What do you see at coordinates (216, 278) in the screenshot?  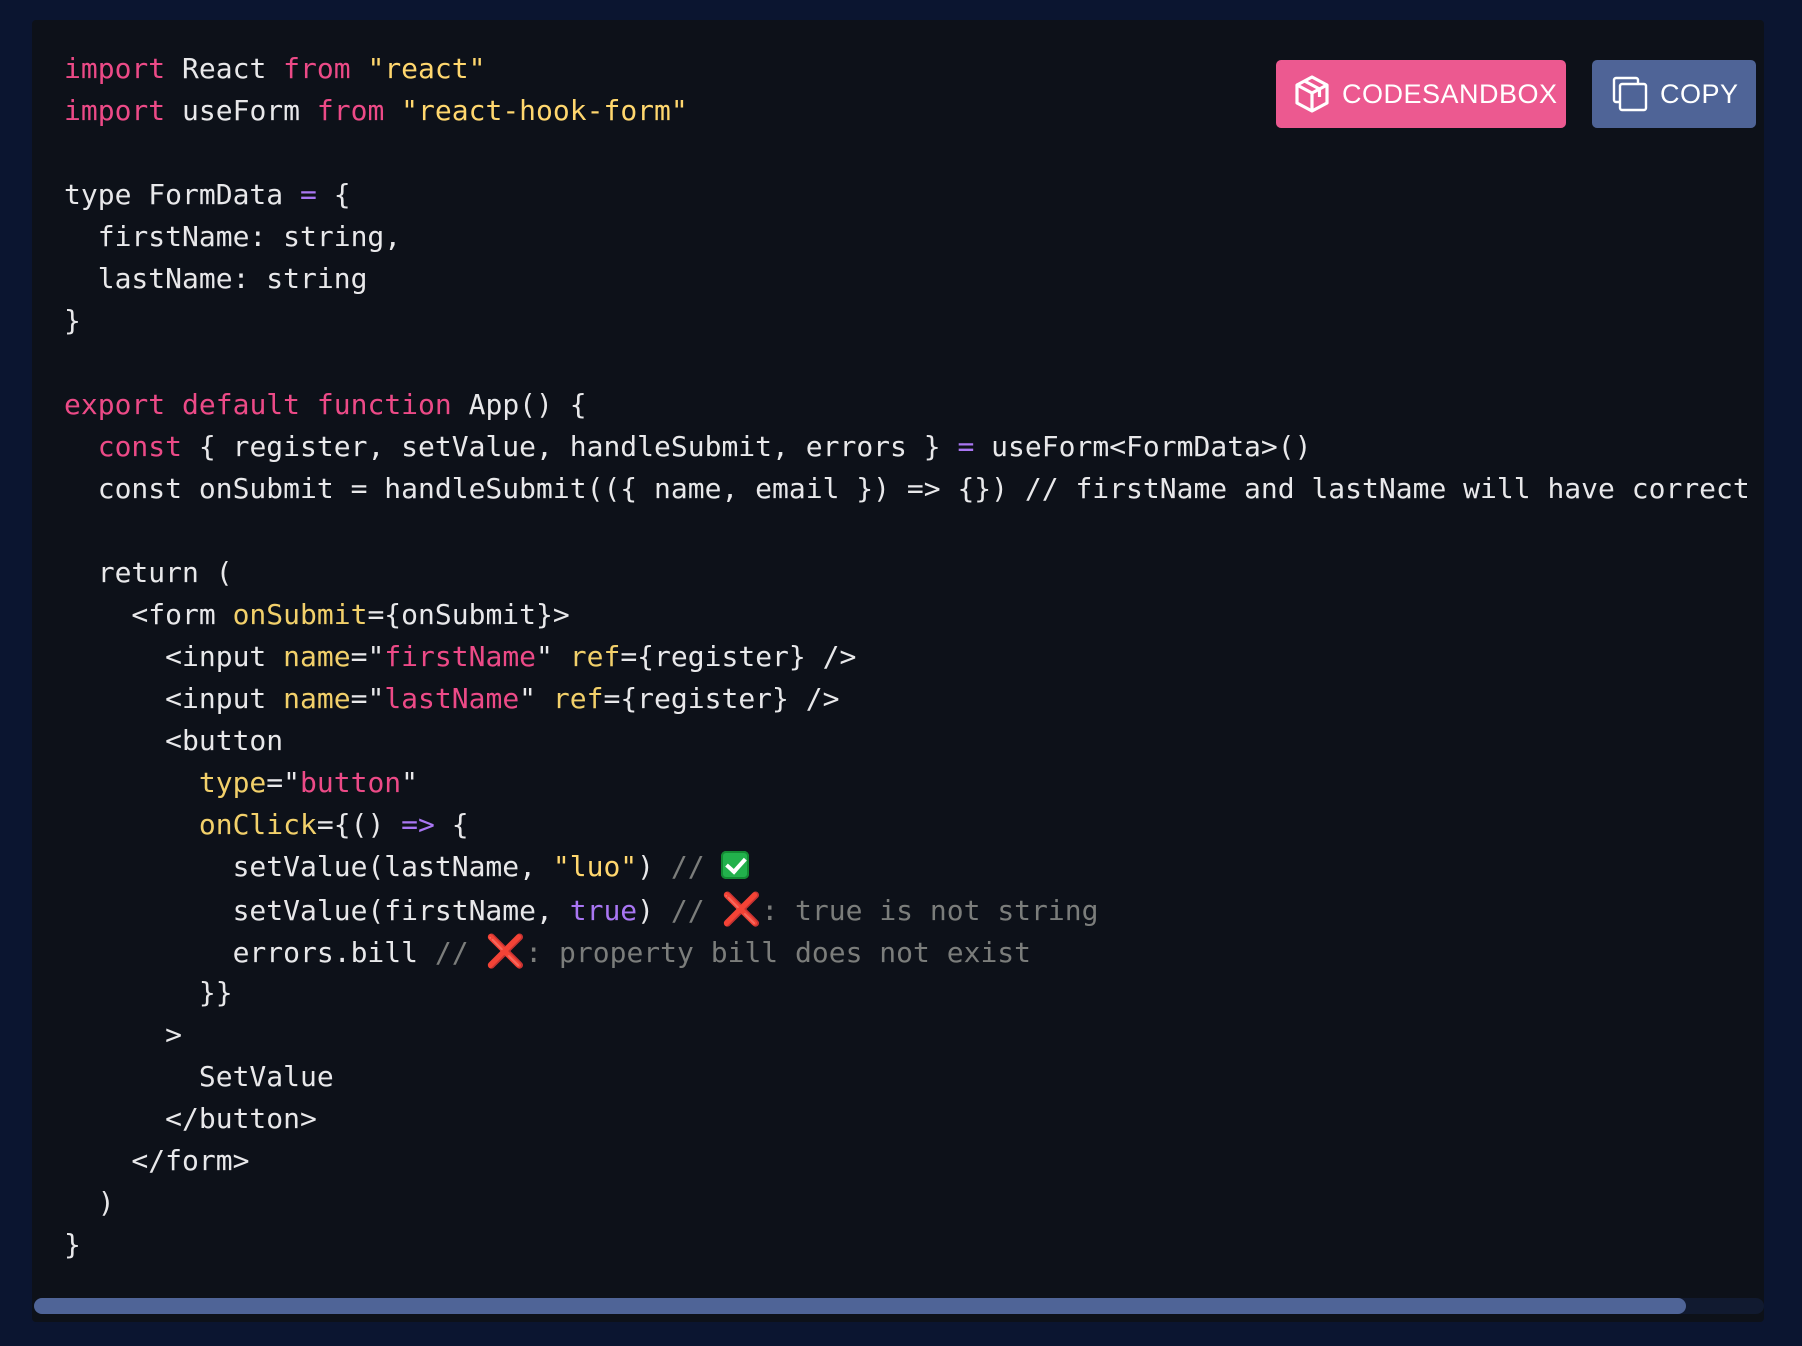 I see `code-token: lastName: string` at bounding box center [216, 278].